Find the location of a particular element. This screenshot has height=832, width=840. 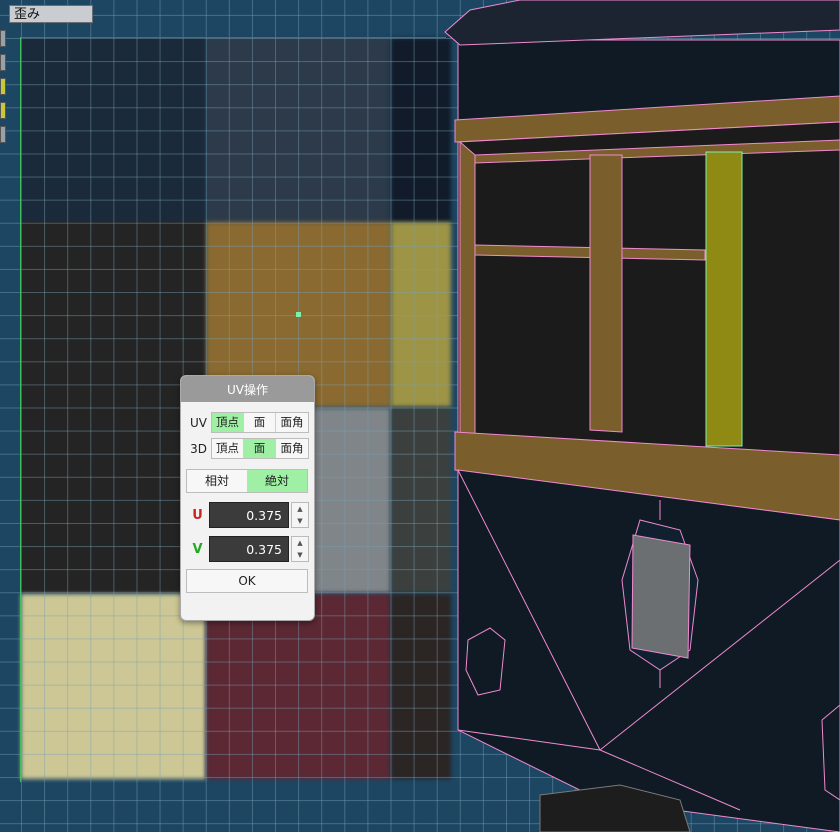

u-spinner: ▲ ▼ is located at coordinates (300, 515).